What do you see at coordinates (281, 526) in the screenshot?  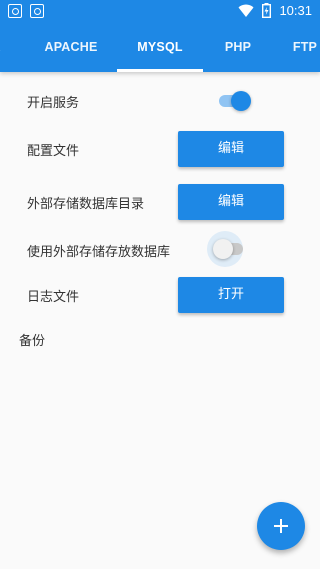 I see `plus-icon` at bounding box center [281, 526].